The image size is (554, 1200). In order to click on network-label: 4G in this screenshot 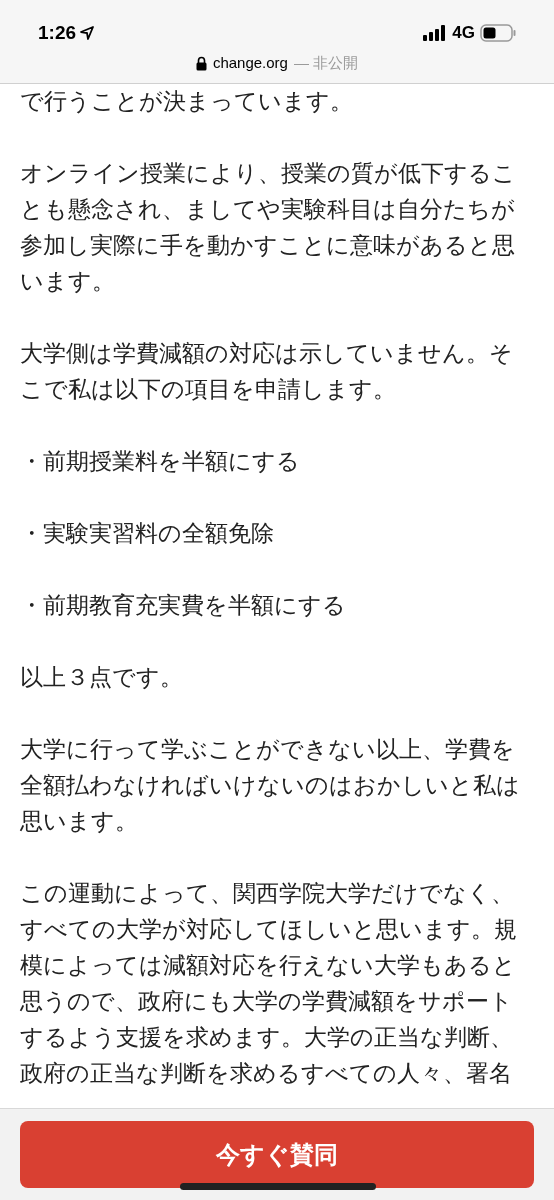, I will do `click(463, 33)`.